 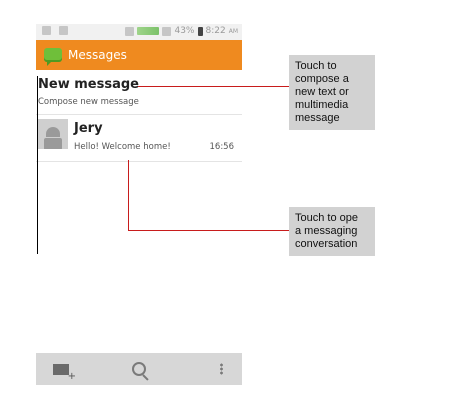 What do you see at coordinates (97, 55) in the screenshot?
I see `app-title: Messages` at bounding box center [97, 55].